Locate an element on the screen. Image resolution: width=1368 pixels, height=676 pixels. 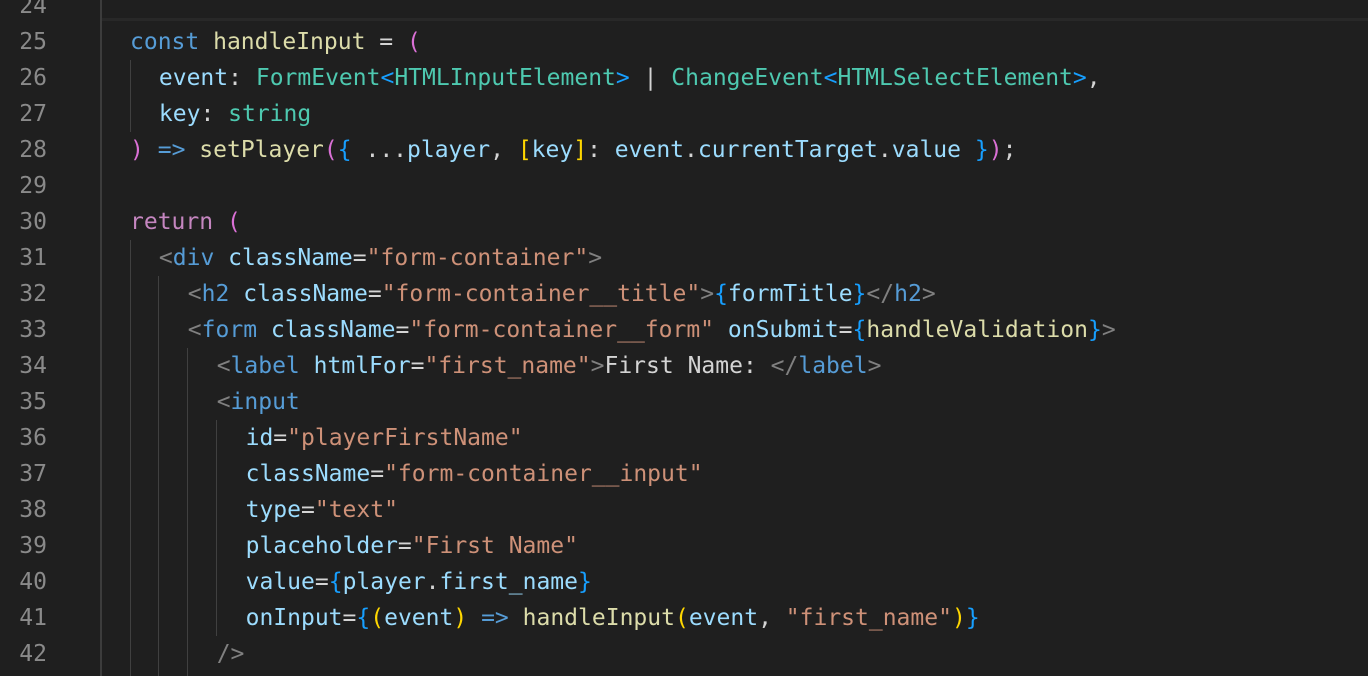
line-number: 29 is located at coordinates (33, 186).